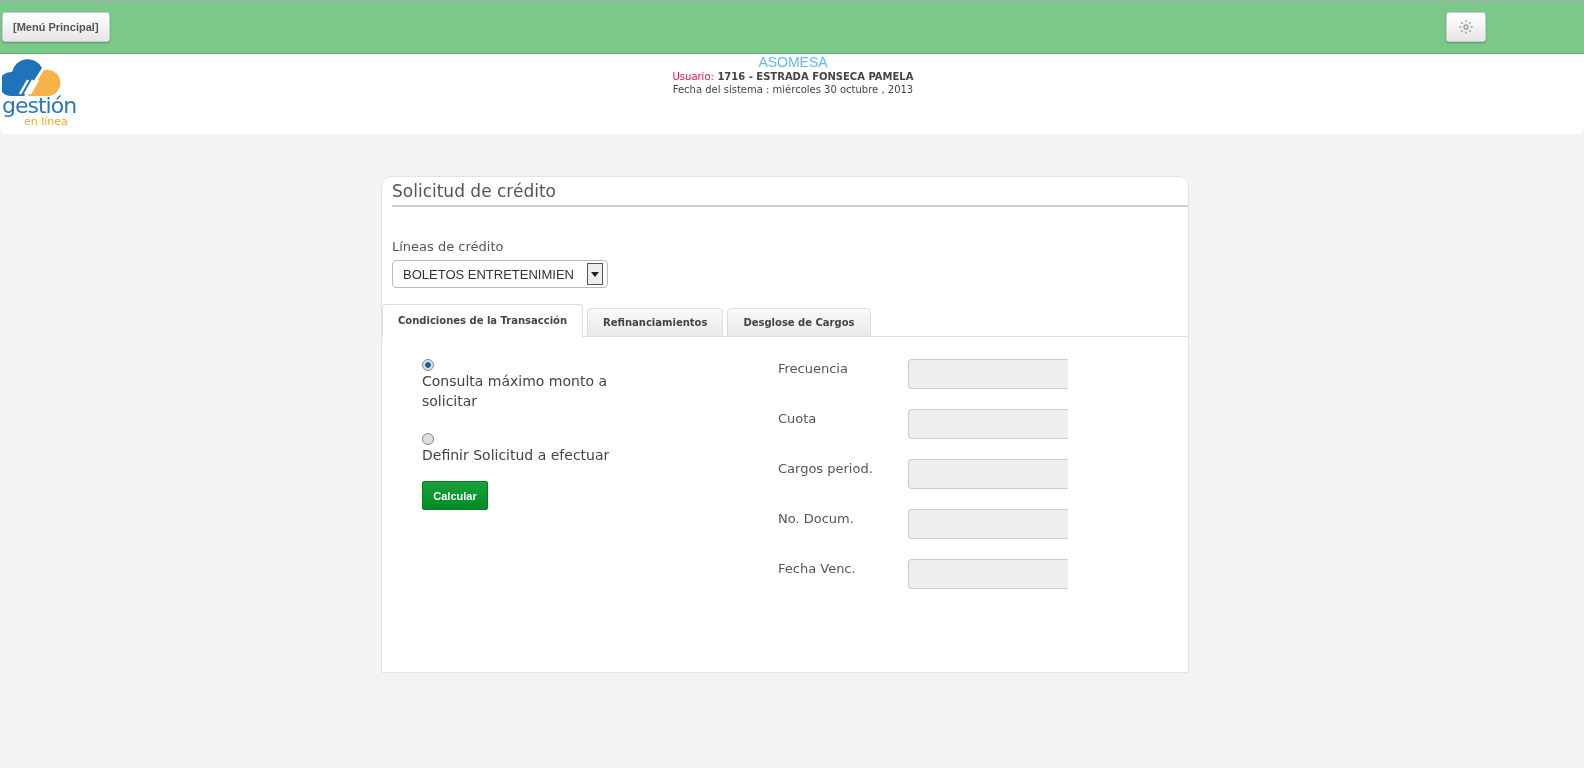  Describe the element at coordinates (455, 495) in the screenshot. I see `calculate-button: Calcular` at that location.